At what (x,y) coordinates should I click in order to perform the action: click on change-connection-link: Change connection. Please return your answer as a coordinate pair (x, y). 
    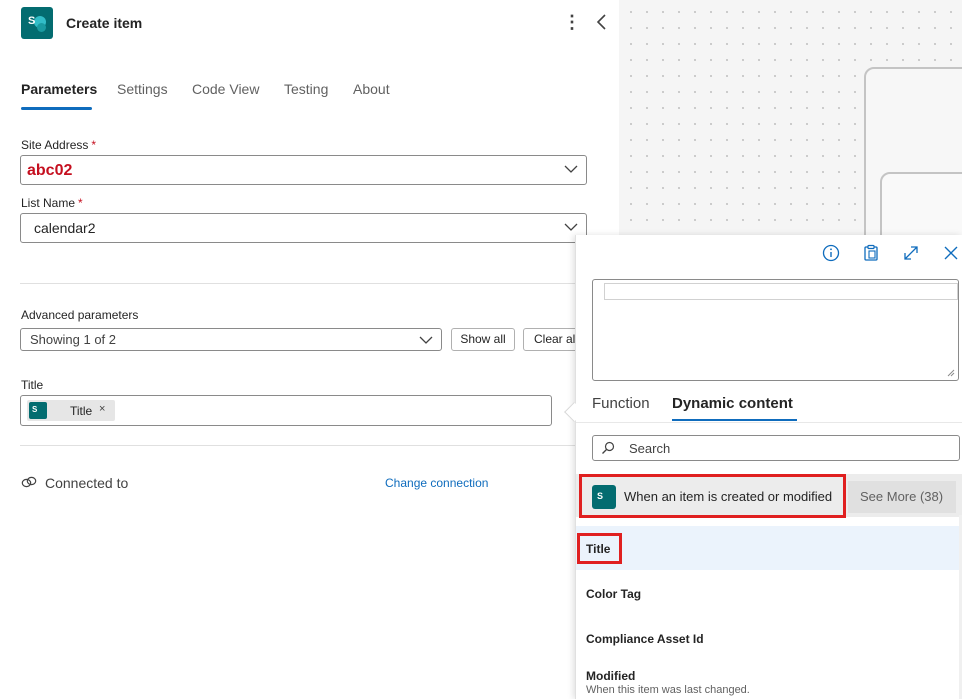
    Looking at the image, I should click on (436, 483).